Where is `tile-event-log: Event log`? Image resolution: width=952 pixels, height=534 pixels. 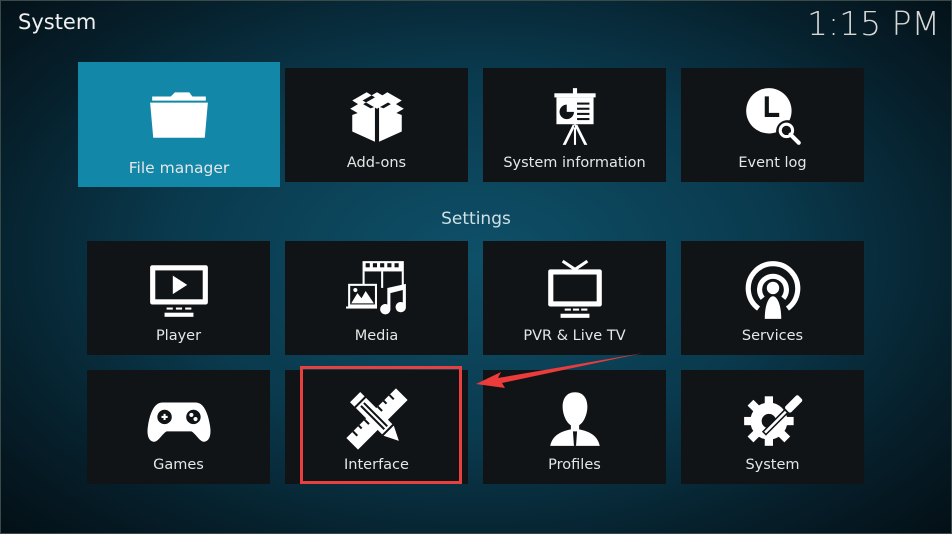 tile-event-log: Event log is located at coordinates (772, 125).